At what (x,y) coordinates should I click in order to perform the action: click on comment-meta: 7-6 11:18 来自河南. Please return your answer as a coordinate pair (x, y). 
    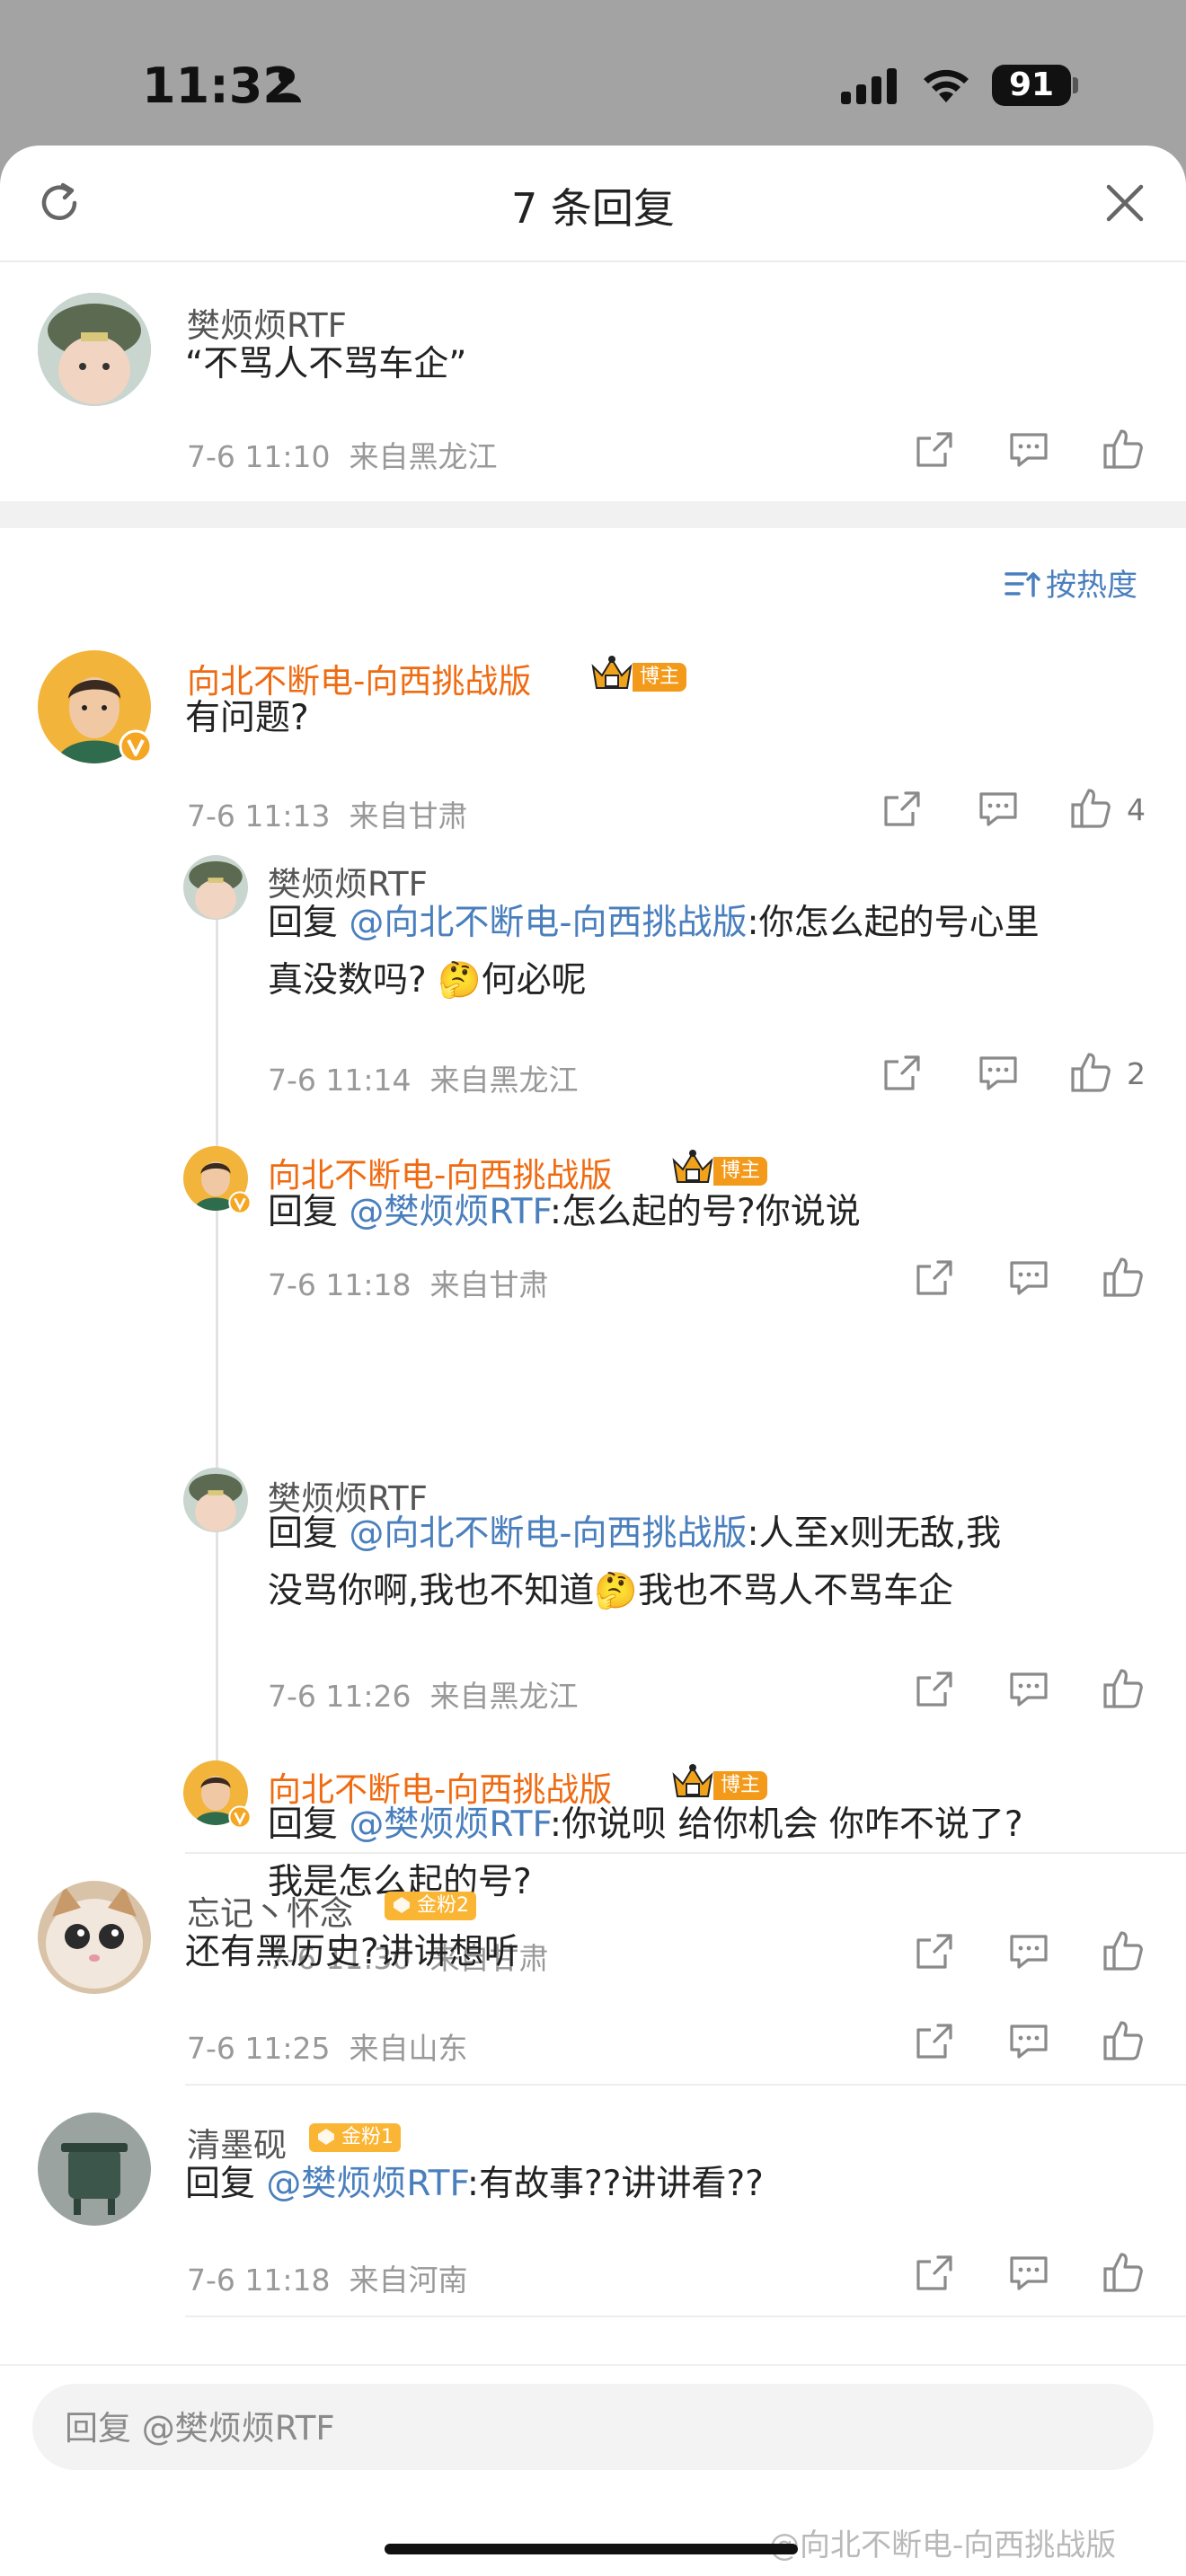
    Looking at the image, I should click on (327, 2277).